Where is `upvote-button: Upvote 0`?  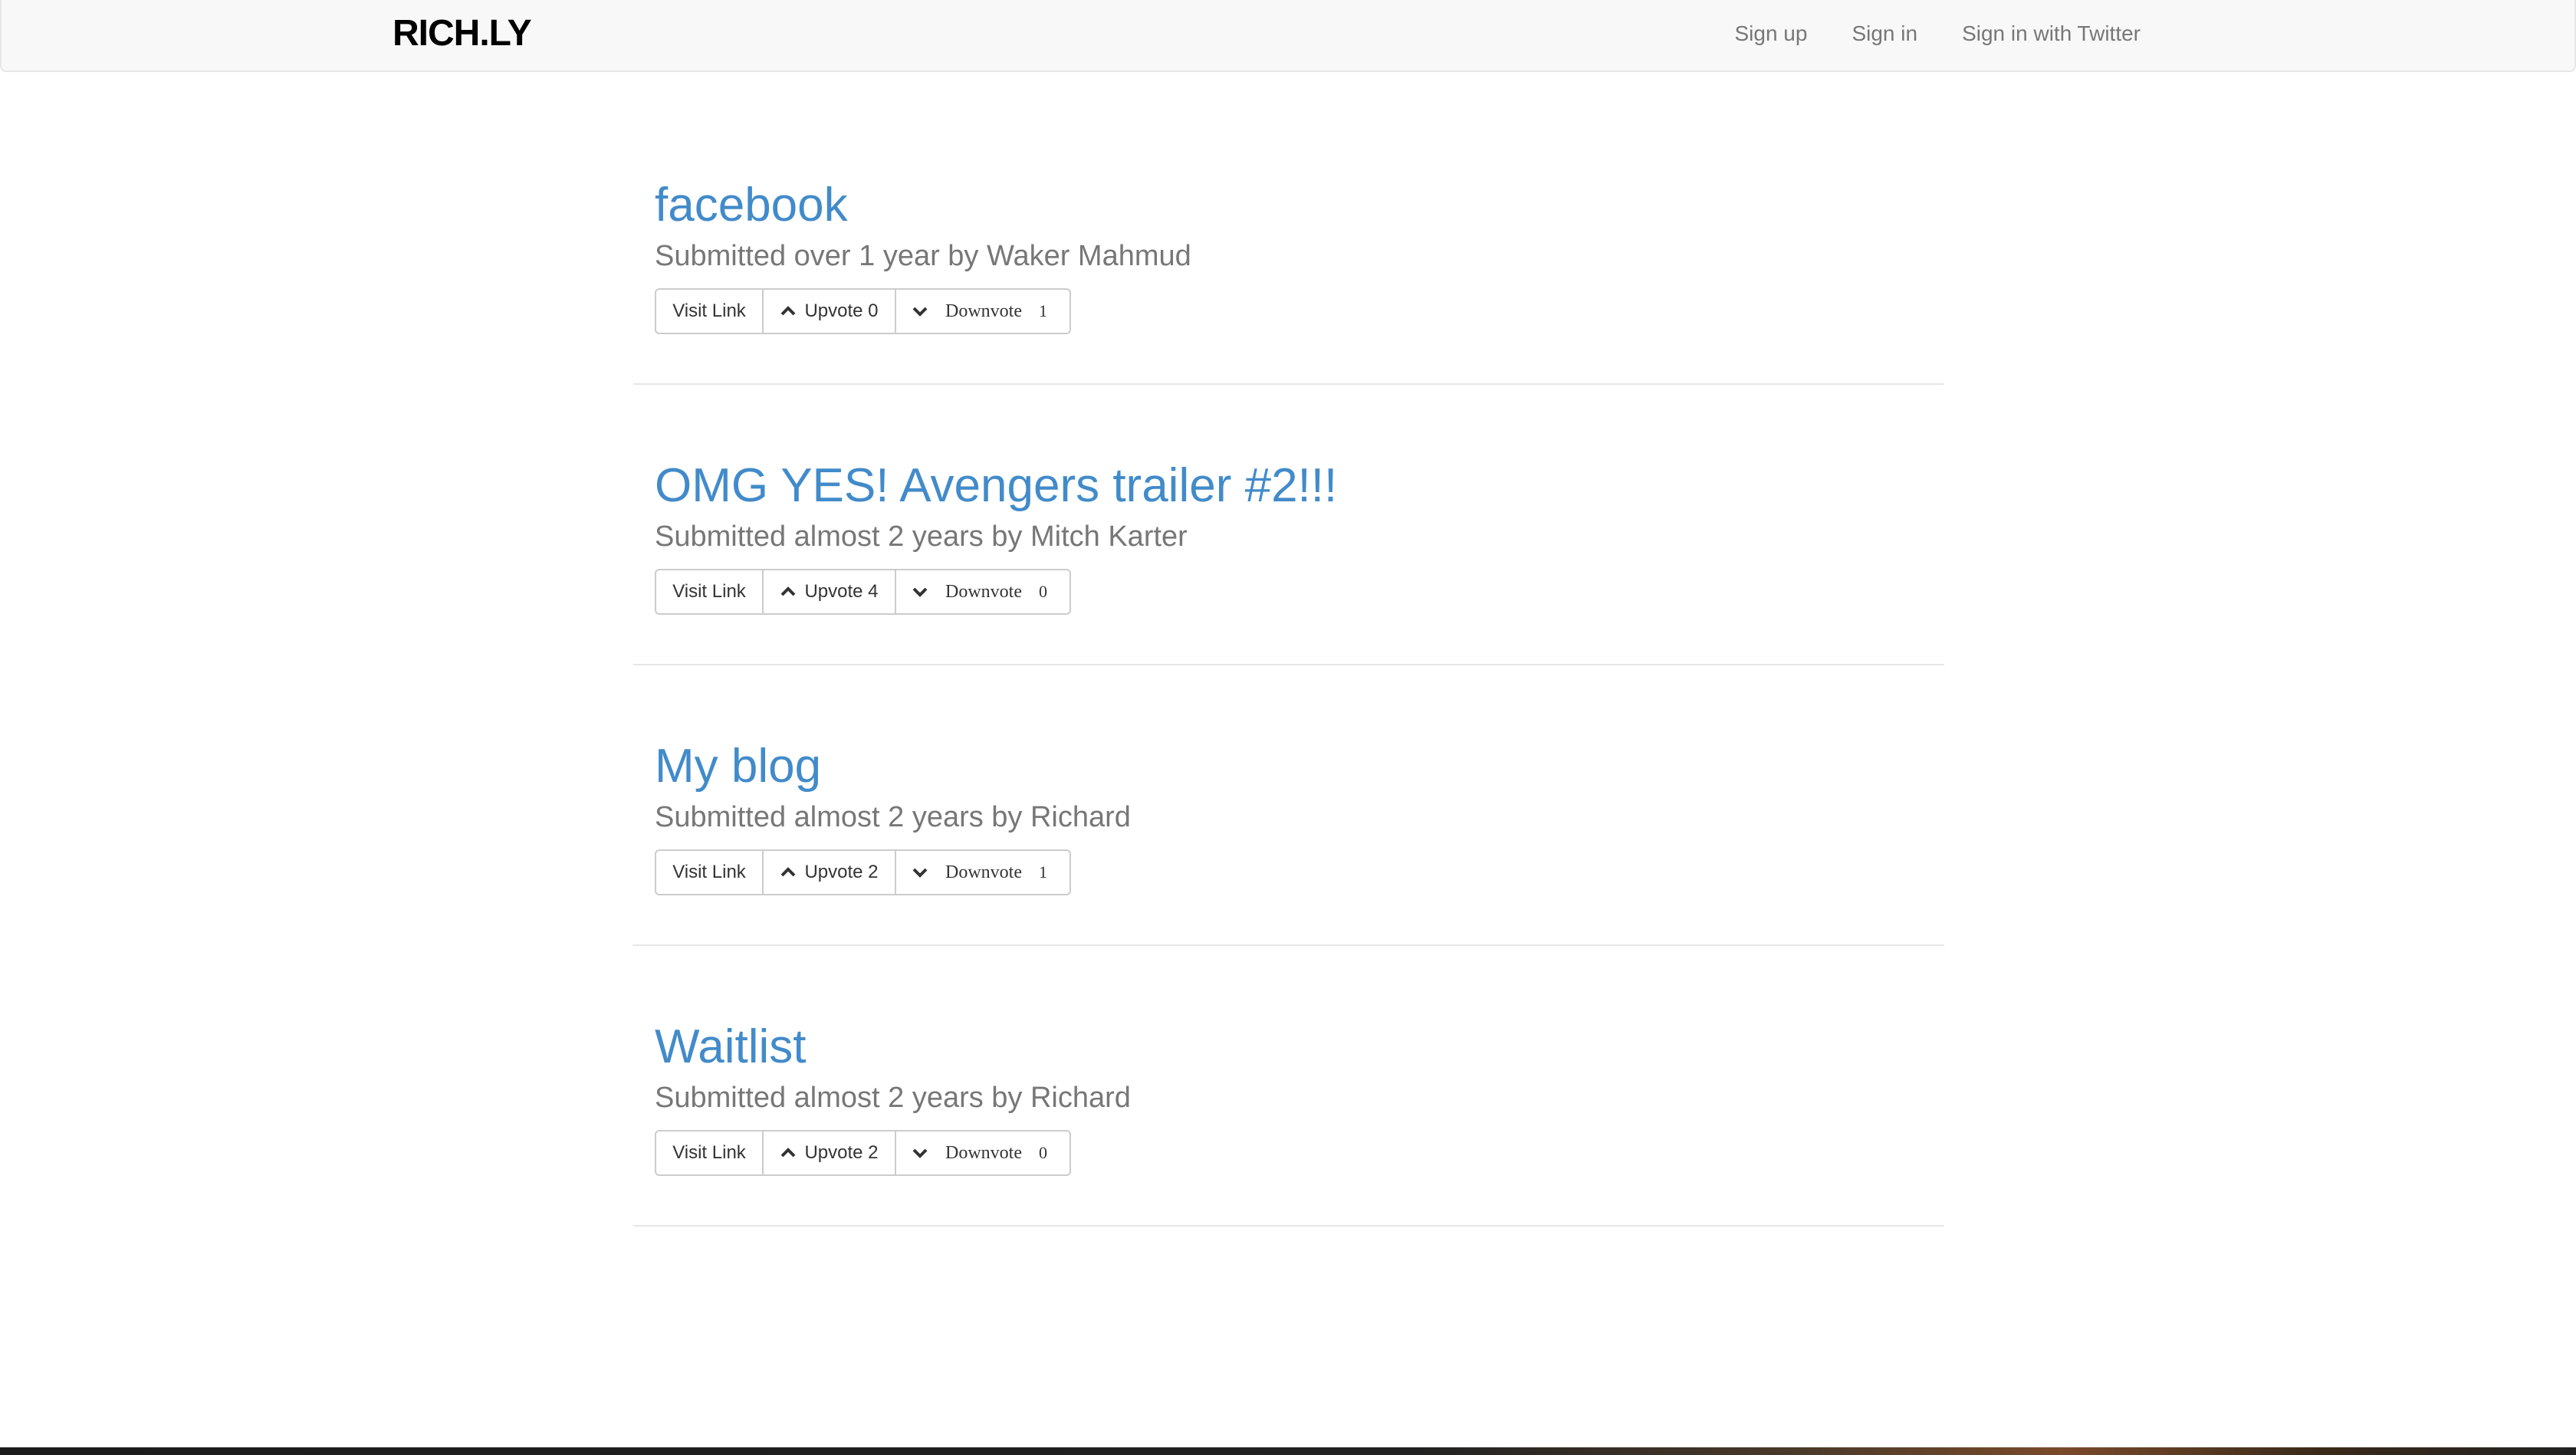 upvote-button: Upvote 0 is located at coordinates (830, 311).